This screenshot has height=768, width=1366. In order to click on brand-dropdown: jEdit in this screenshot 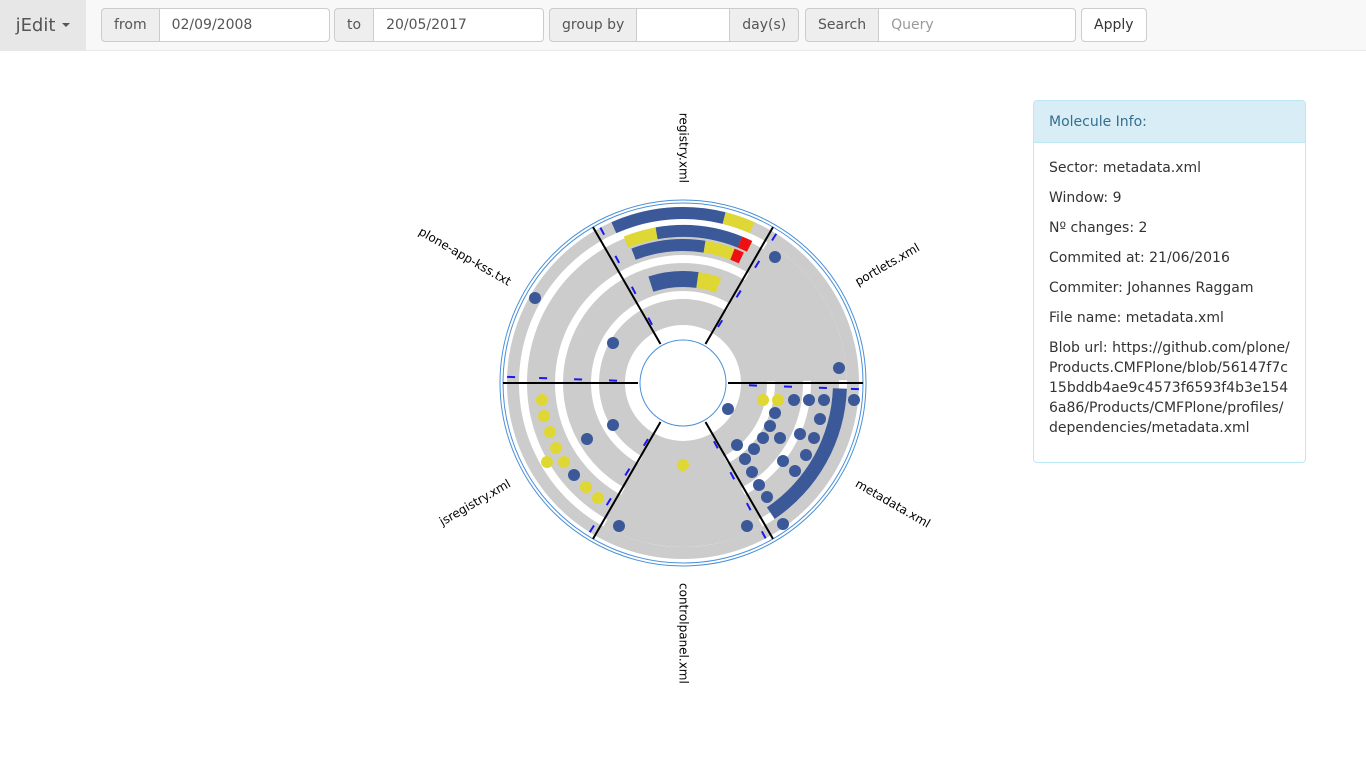, I will do `click(43, 25)`.